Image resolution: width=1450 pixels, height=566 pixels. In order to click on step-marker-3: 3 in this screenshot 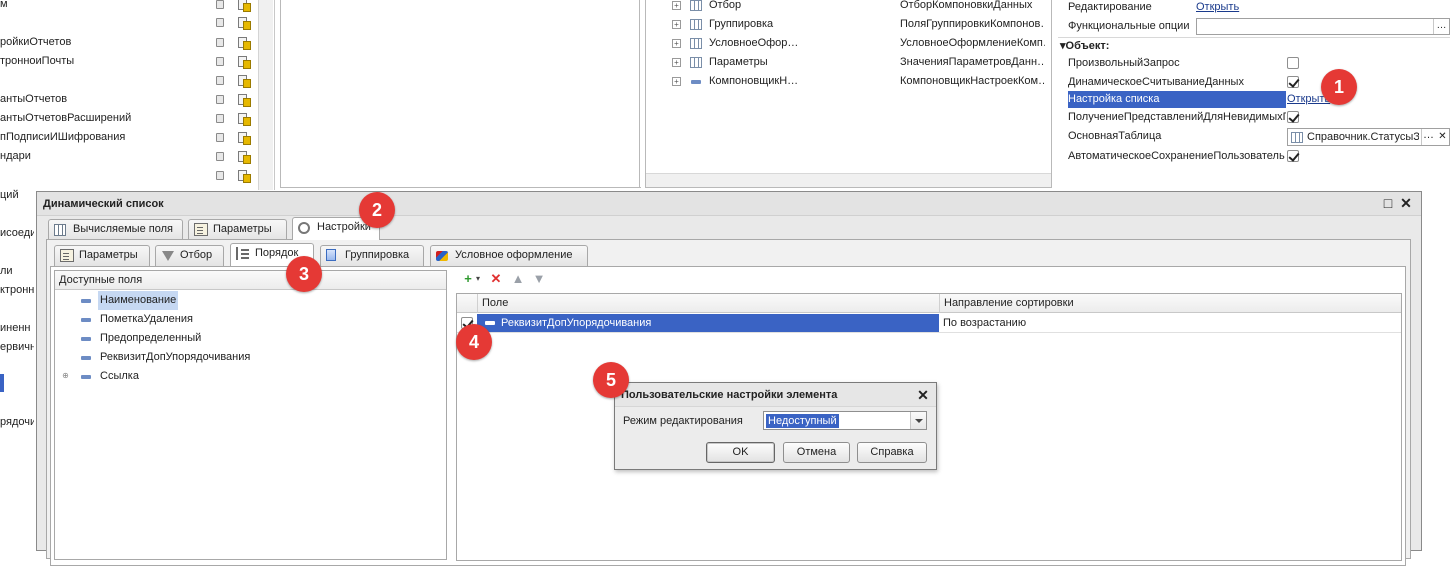, I will do `click(304, 274)`.